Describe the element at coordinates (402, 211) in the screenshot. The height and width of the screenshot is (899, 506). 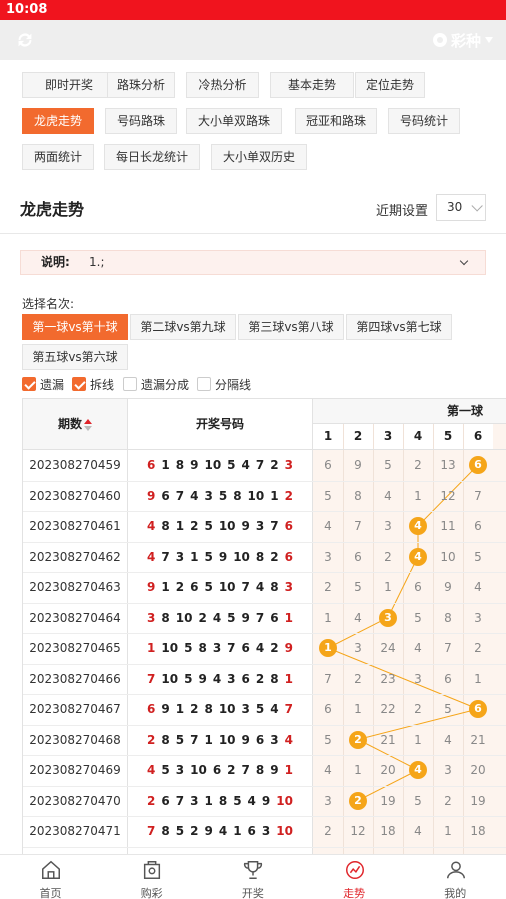
I see `period-label: 近期设置` at that location.